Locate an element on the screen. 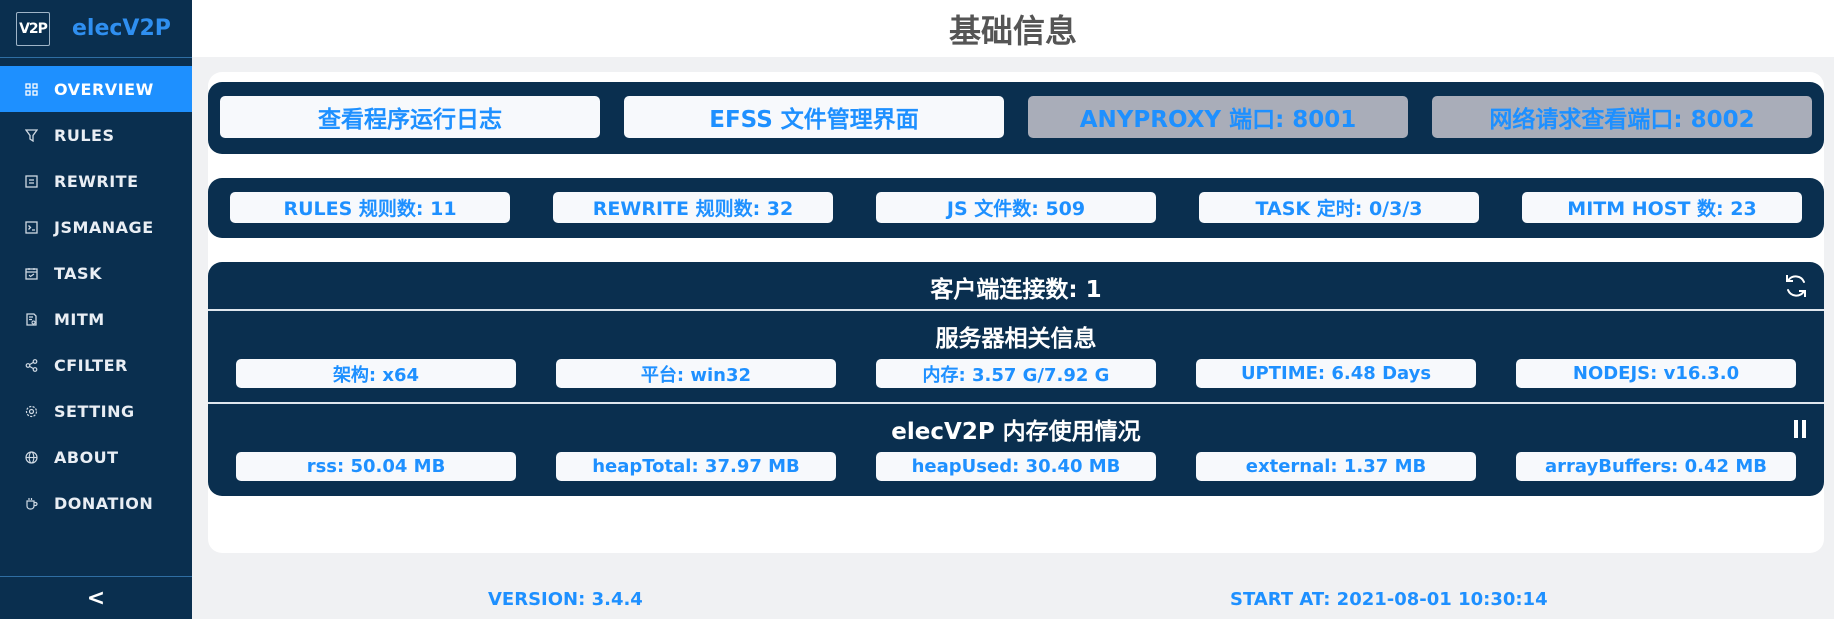  coffee-icon is located at coordinates (31, 503).